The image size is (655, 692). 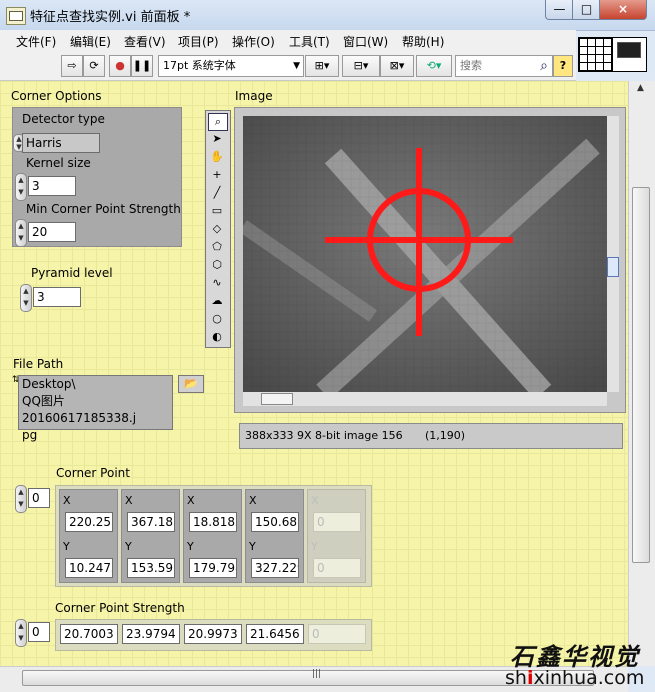 I want to click on min-strength-label: Min Corner Point Strength, so click(x=103, y=209).